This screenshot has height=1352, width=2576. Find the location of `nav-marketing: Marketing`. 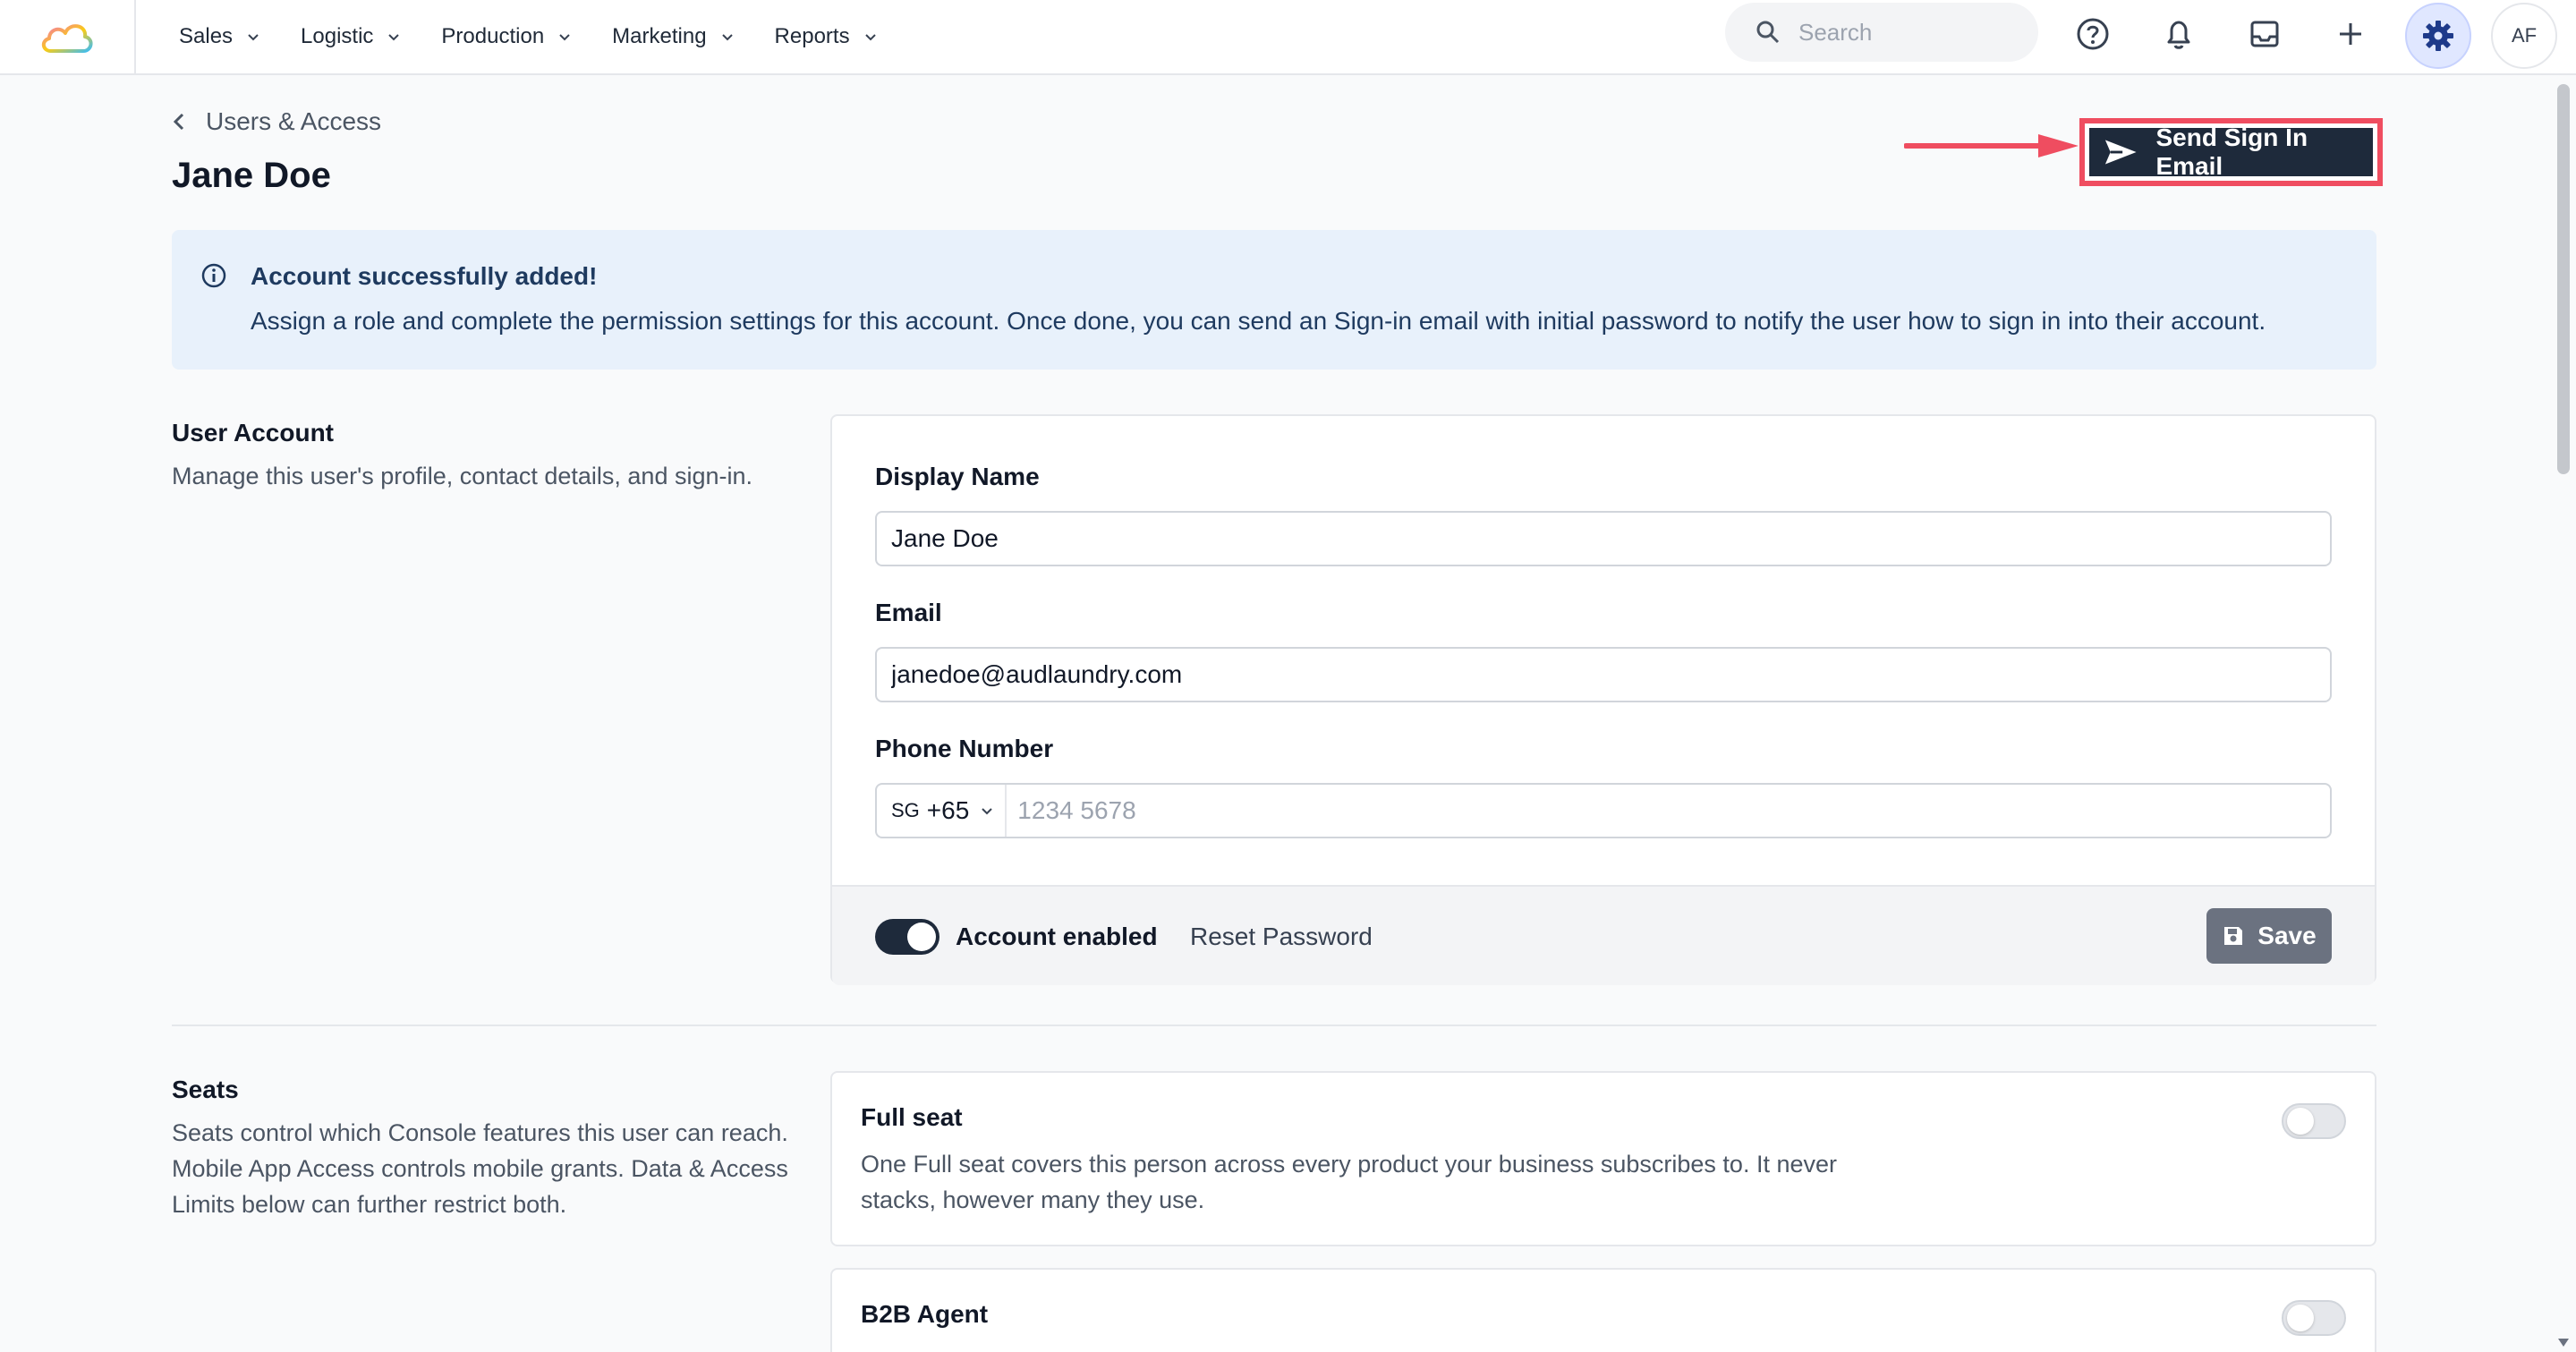

nav-marketing: Marketing is located at coordinates (673, 36).